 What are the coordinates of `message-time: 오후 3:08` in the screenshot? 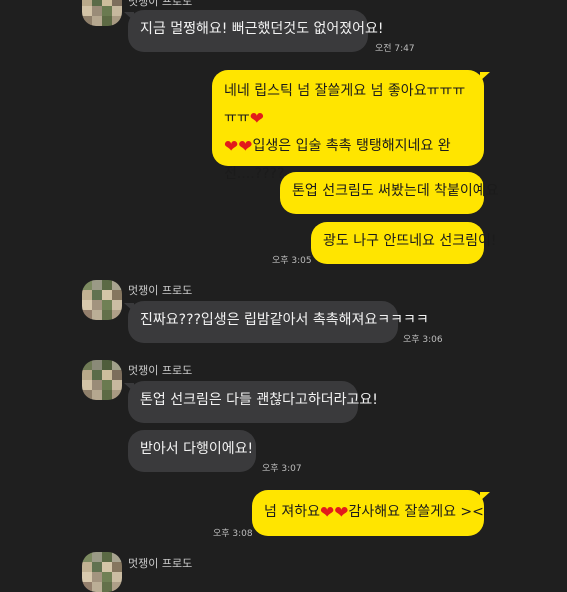 It's located at (233, 534).